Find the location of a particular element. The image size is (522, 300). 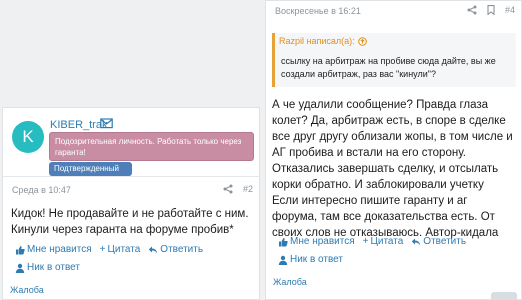

quote-author: Razpil написал(а): is located at coordinates (317, 41).